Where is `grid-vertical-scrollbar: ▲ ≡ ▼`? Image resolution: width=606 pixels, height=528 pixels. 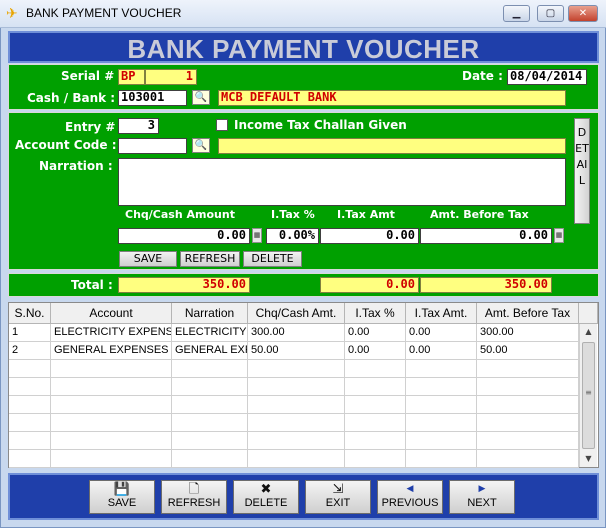 grid-vertical-scrollbar: ▲ ≡ ▼ is located at coordinates (588, 395).